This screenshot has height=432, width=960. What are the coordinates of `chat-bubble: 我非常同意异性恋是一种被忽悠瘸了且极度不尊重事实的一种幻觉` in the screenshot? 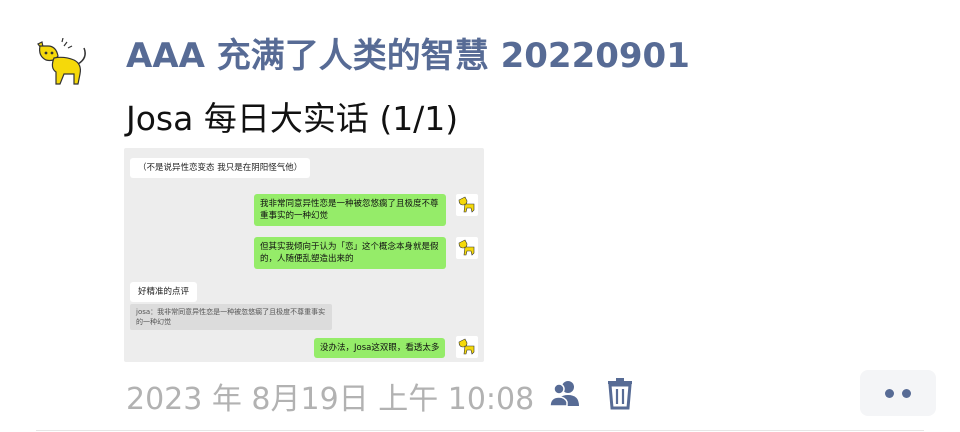 It's located at (350, 210).